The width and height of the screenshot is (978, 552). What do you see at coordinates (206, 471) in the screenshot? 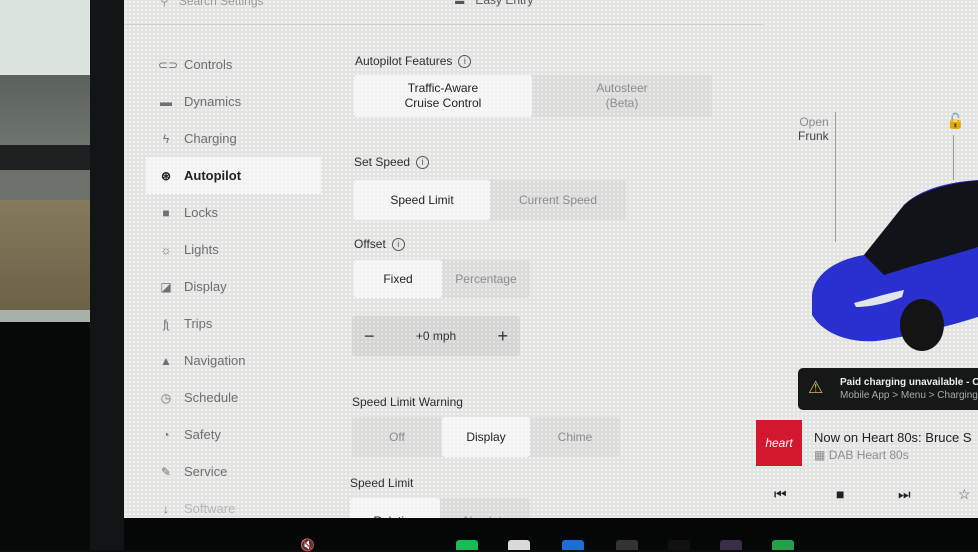
I see `sidebar-item-label: Service` at bounding box center [206, 471].